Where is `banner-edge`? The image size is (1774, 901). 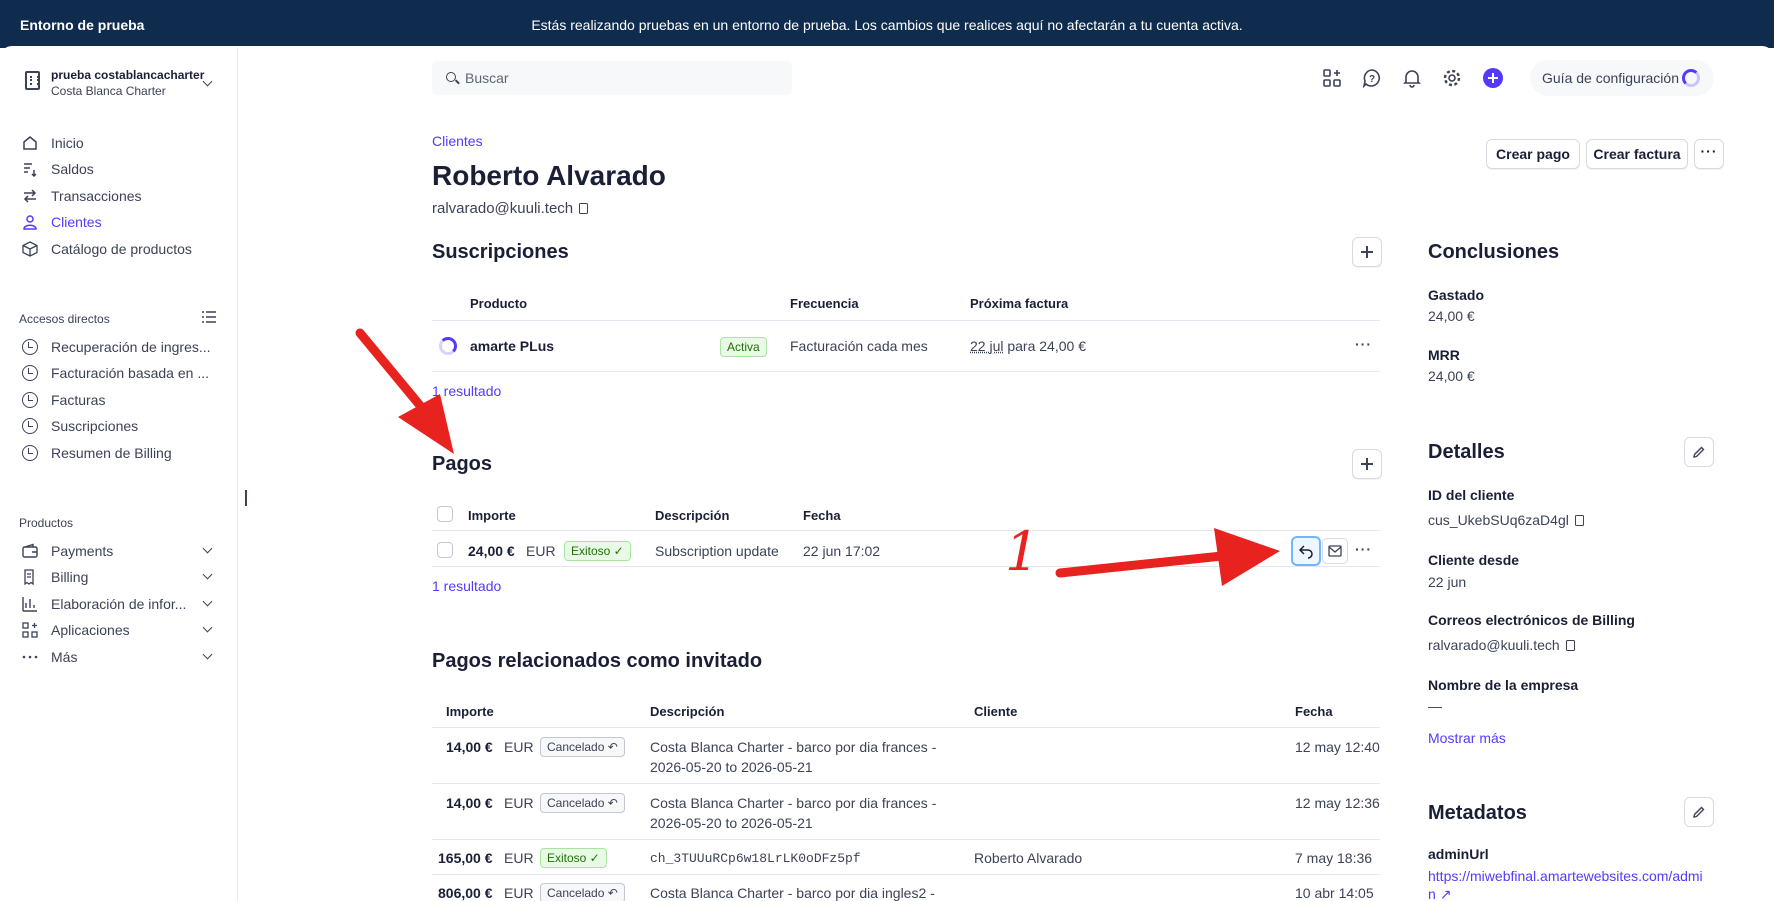
banner-edge is located at coordinates (887, 52).